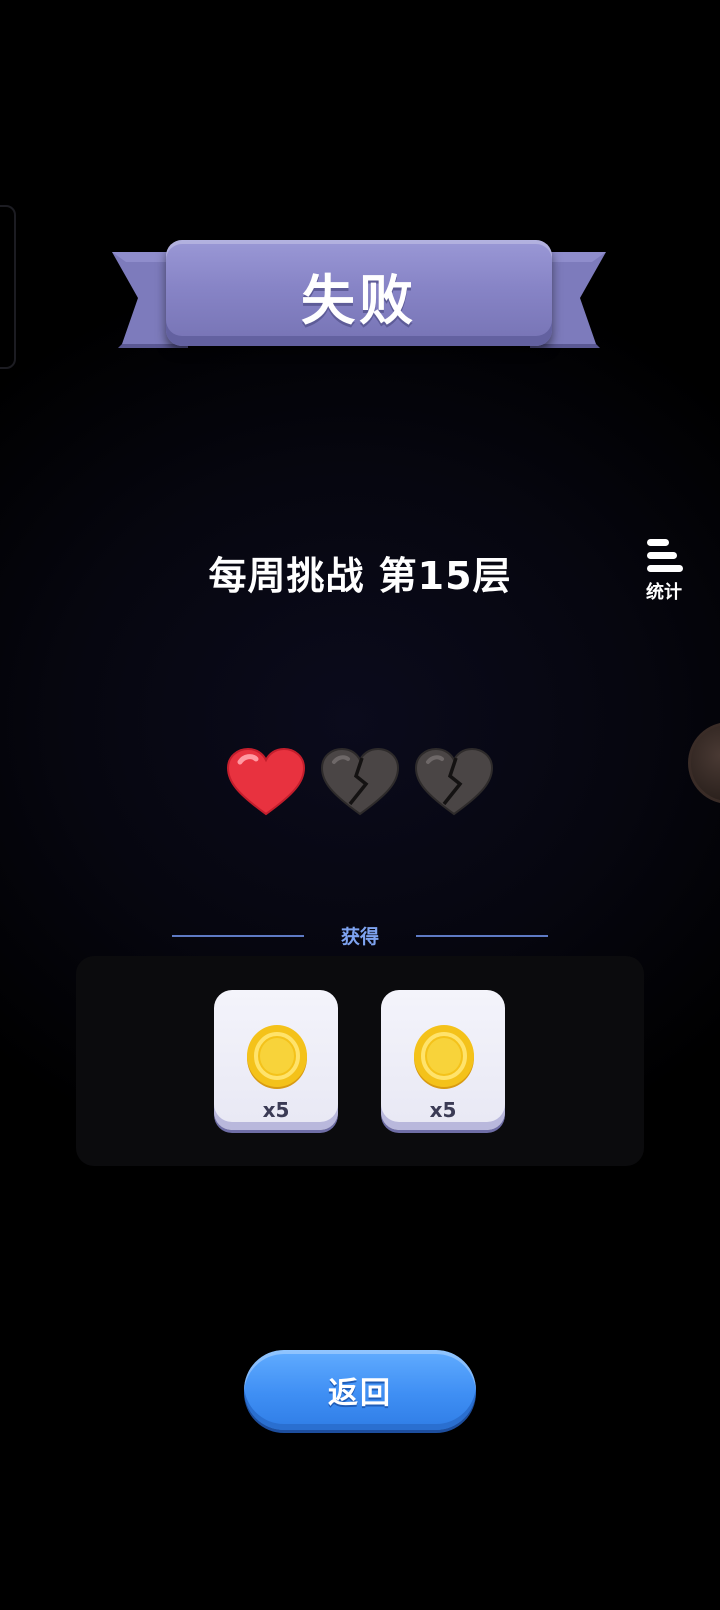 The height and width of the screenshot is (1610, 720). What do you see at coordinates (704, 763) in the screenshot?
I see `side-chest-button` at bounding box center [704, 763].